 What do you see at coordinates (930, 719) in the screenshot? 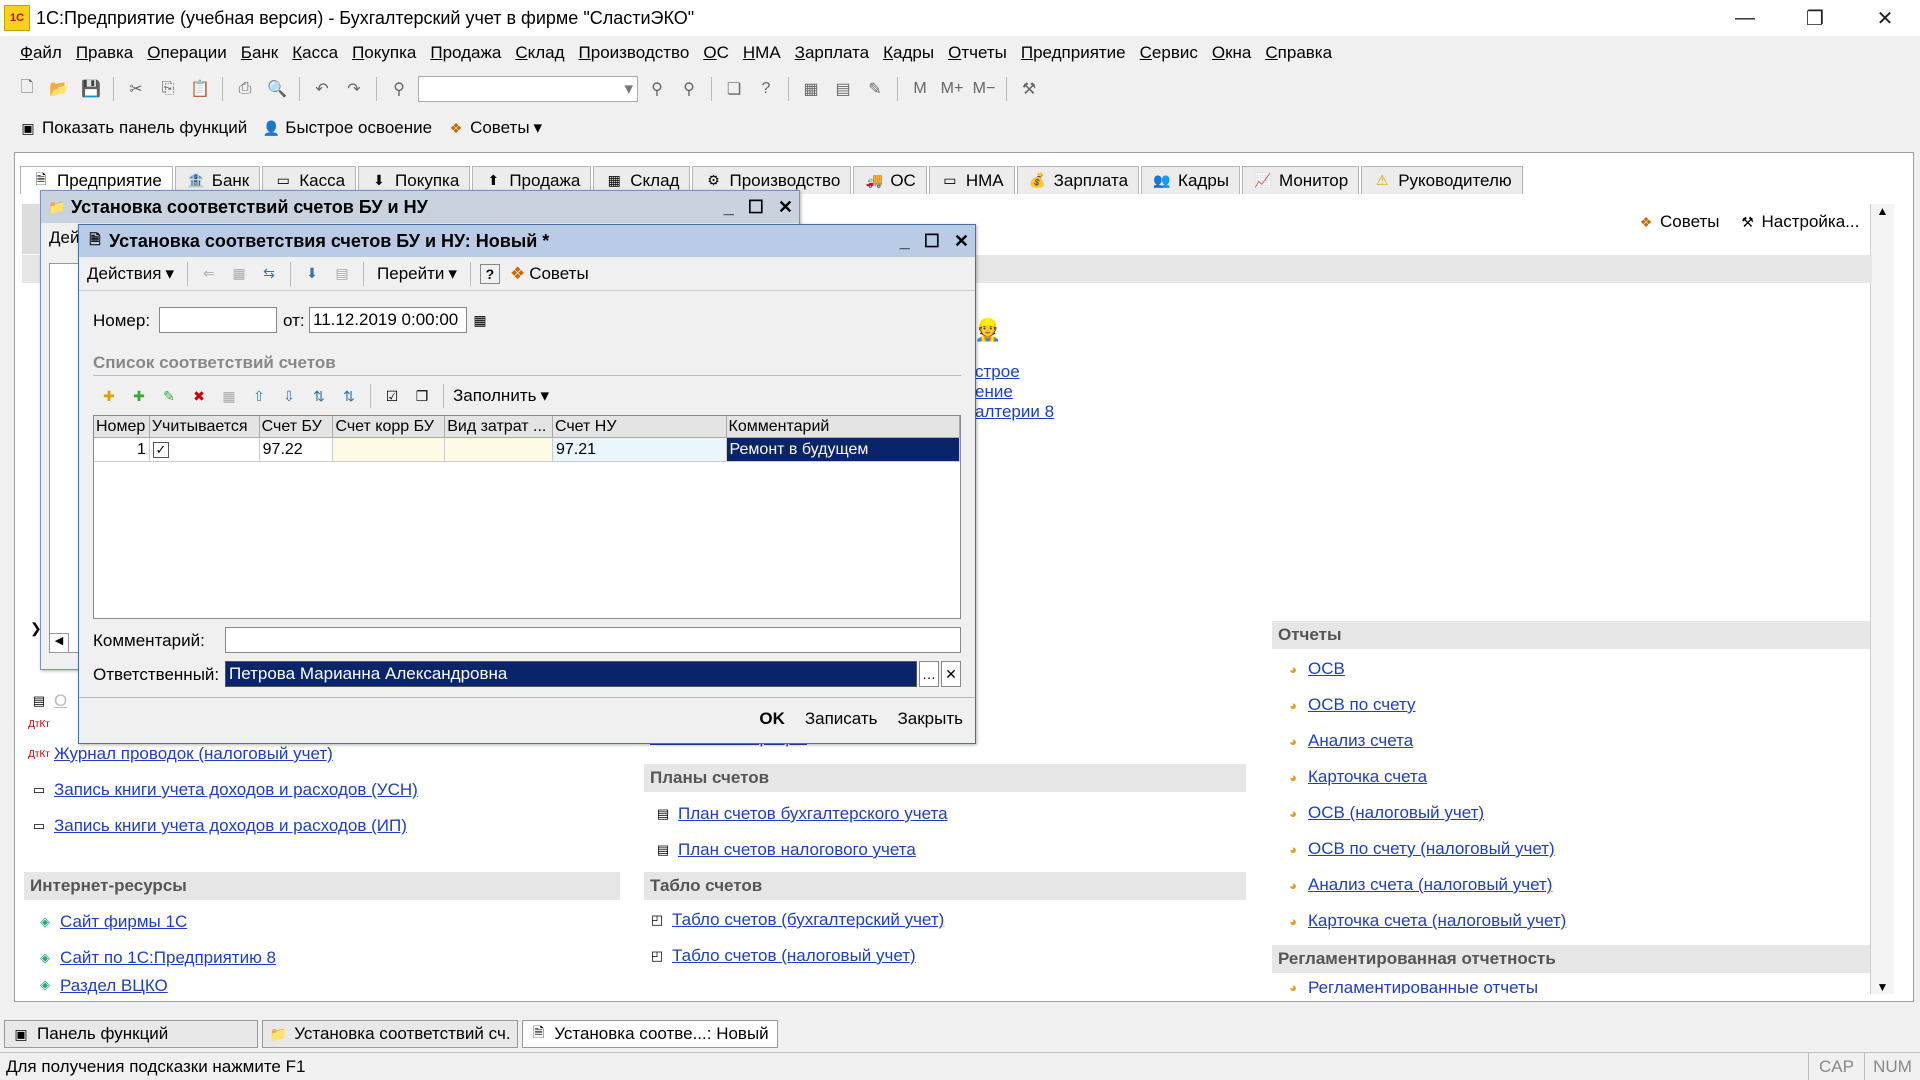
I see `close-button: Закрыть` at bounding box center [930, 719].